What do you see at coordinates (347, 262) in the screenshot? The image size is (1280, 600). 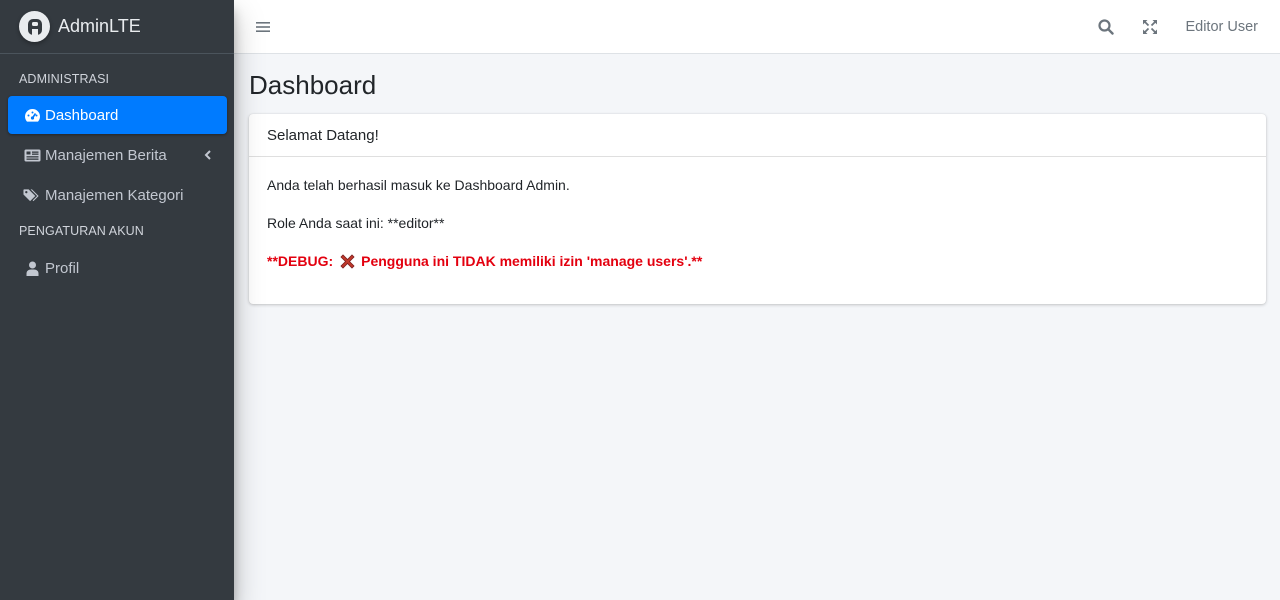 I see `cross-mark-icon` at bounding box center [347, 262].